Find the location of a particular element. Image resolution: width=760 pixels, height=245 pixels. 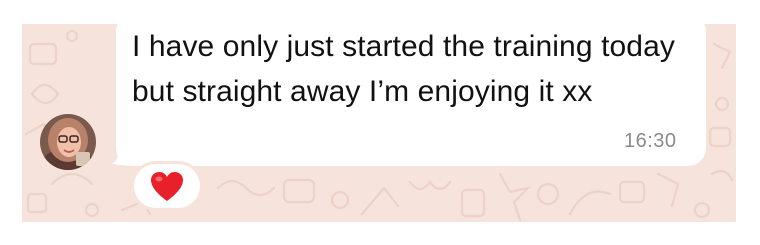

avatar-photo-icon is located at coordinates (68, 142).